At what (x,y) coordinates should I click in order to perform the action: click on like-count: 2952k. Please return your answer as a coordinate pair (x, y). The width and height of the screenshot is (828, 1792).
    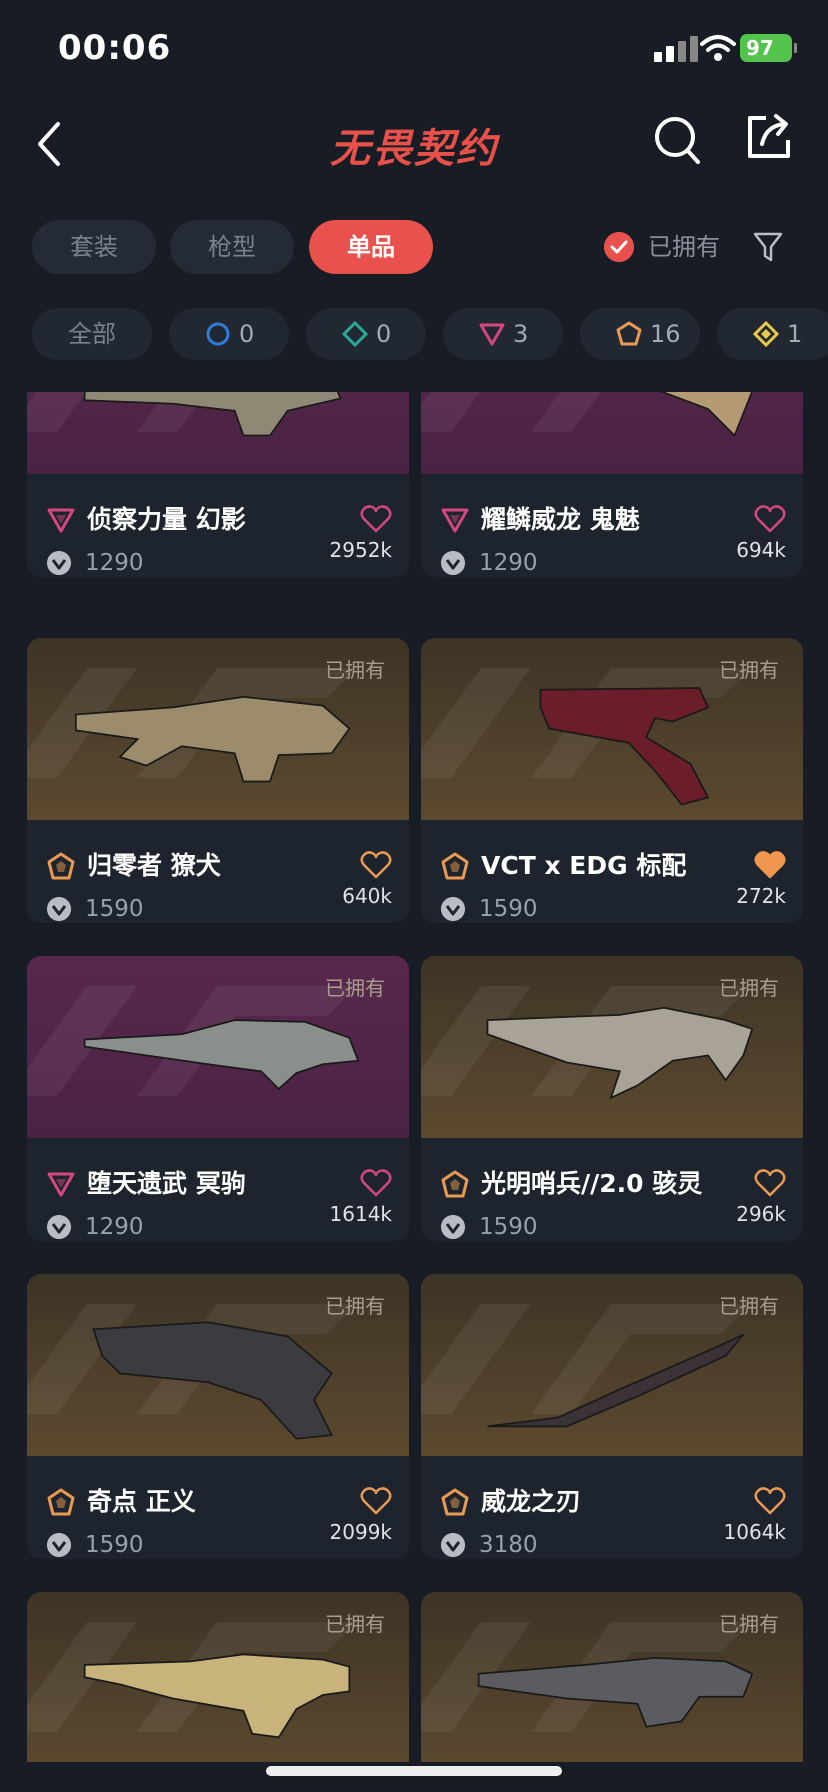
    Looking at the image, I should click on (360, 550).